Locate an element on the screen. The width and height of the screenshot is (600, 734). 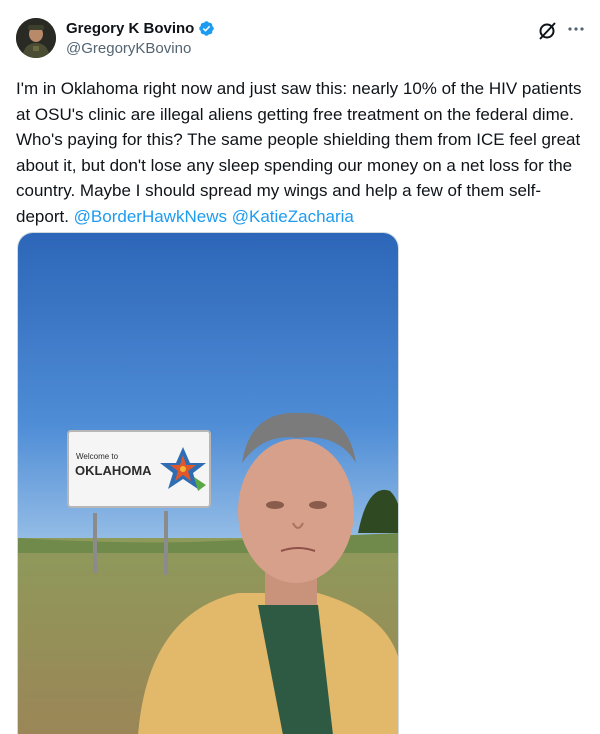
mention-link: @KatieZacharia is located at coordinates (293, 216).